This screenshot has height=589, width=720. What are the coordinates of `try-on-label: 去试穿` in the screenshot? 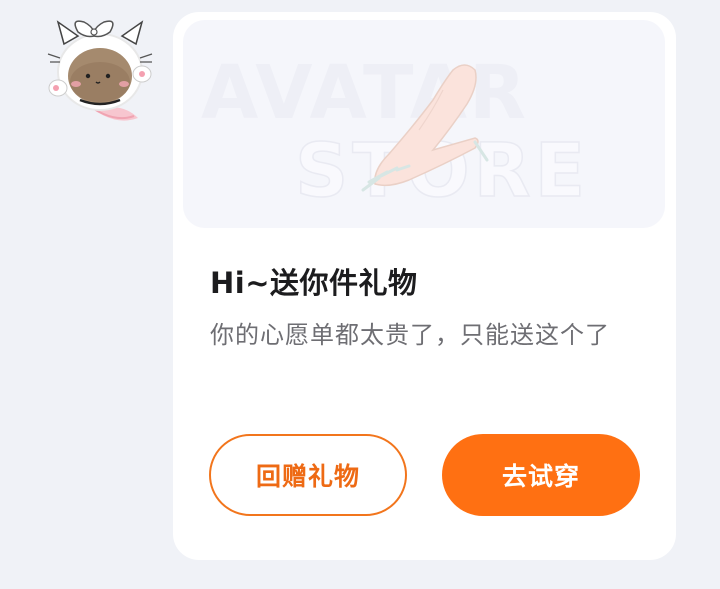 It's located at (540, 476).